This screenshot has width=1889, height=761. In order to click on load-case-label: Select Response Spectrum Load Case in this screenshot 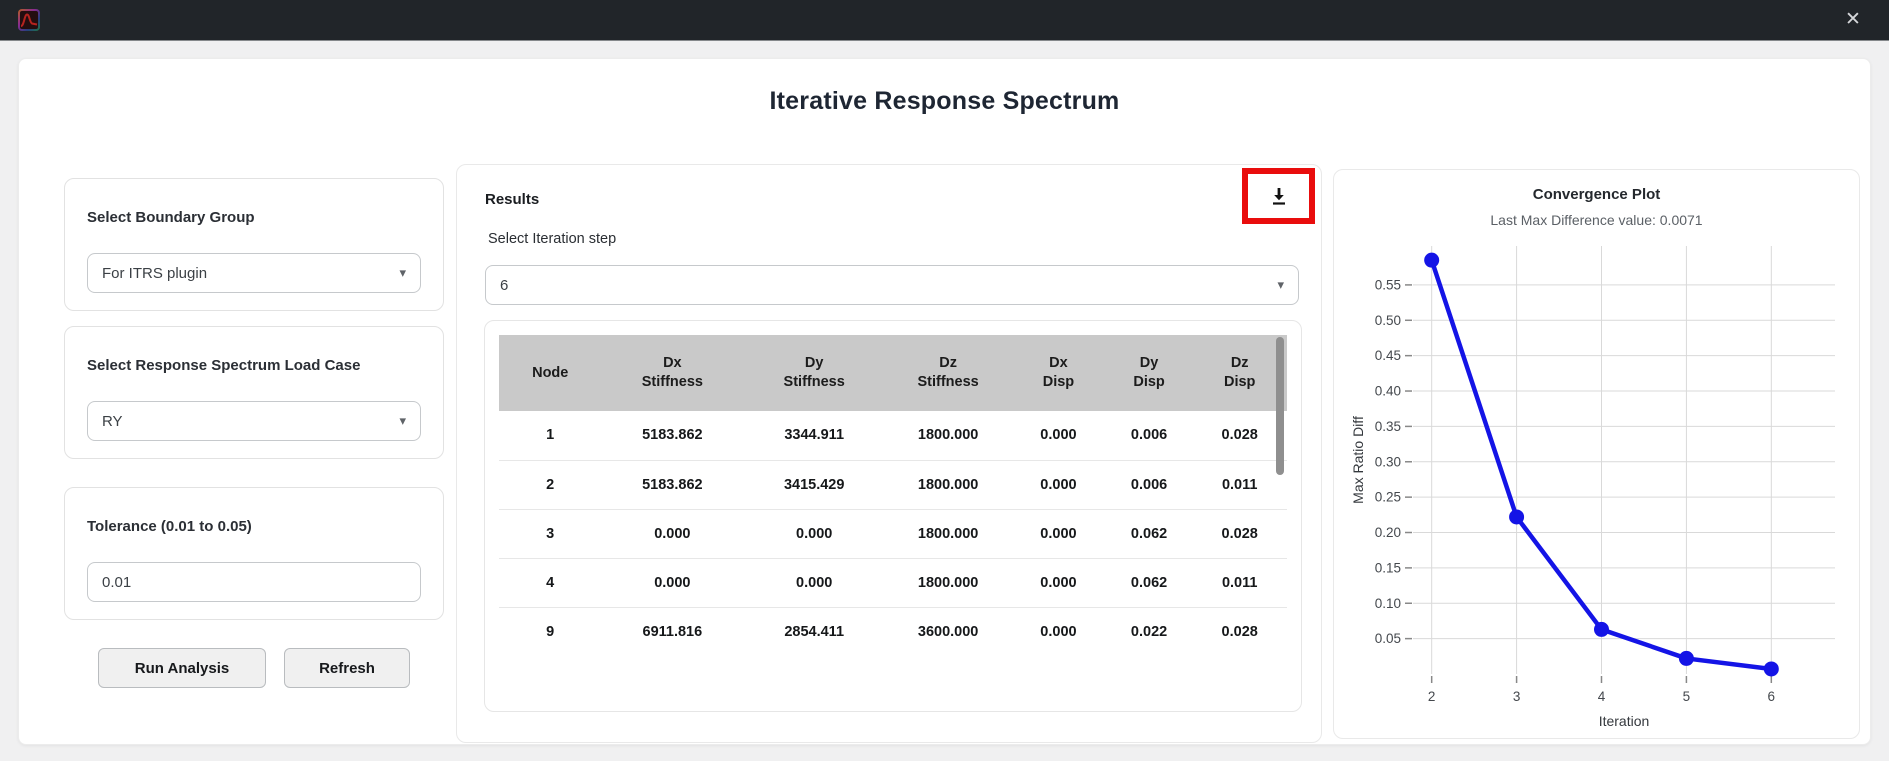, I will do `click(224, 365)`.